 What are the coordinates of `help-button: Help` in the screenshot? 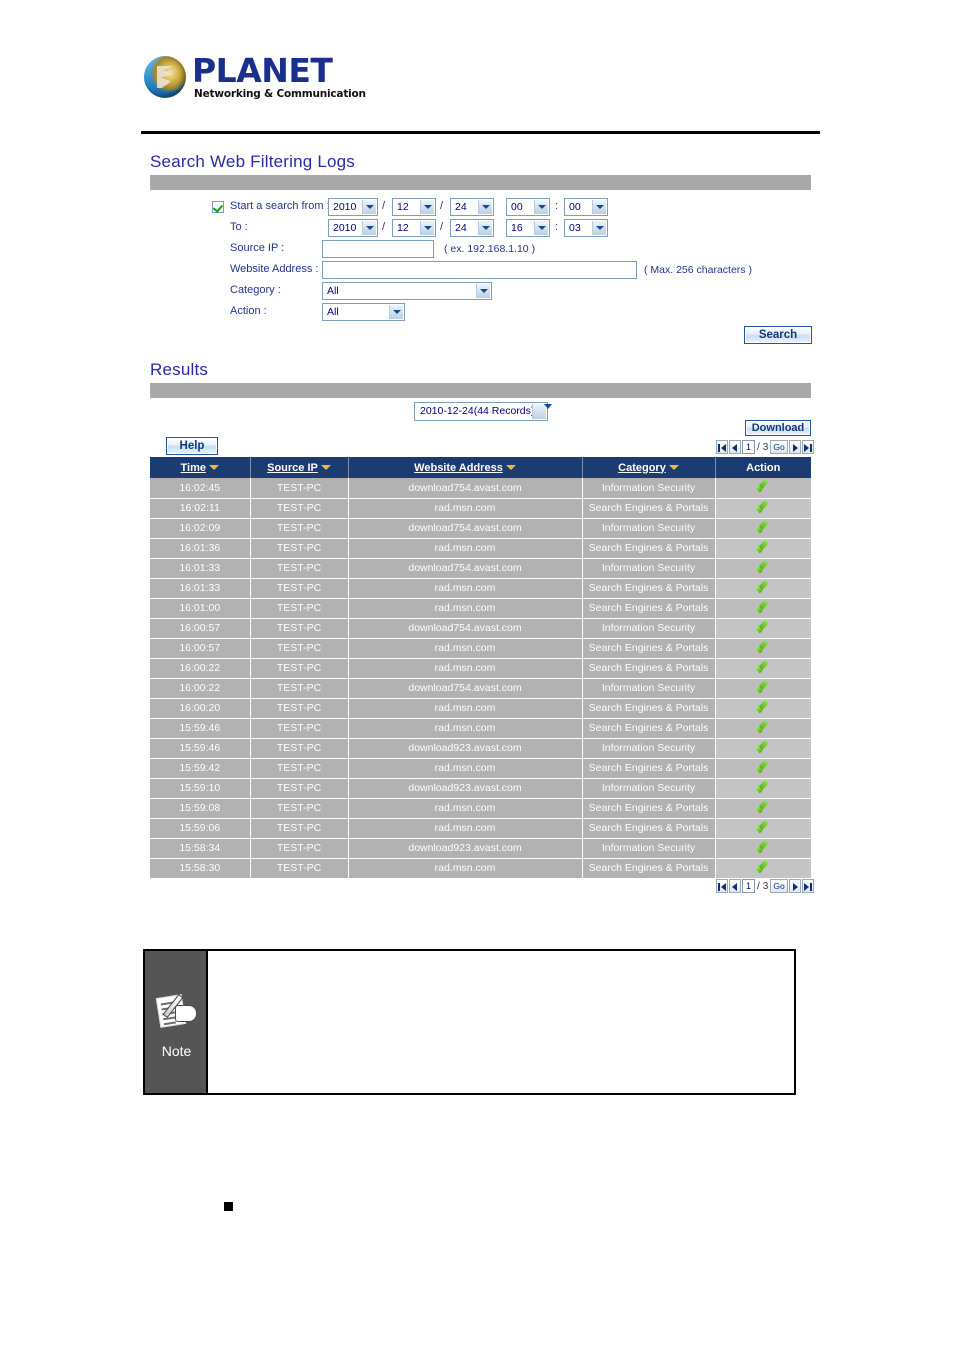 It's located at (192, 446).